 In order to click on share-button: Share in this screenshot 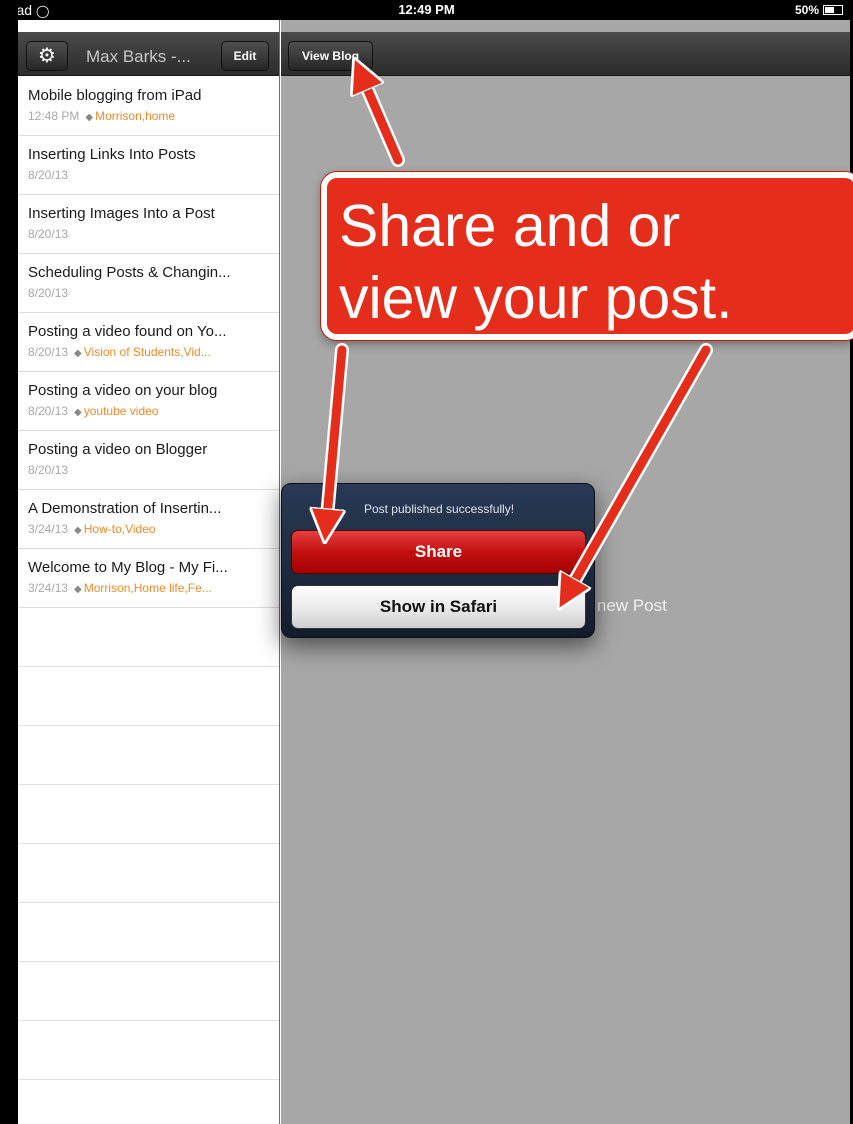, I will do `click(438, 552)`.